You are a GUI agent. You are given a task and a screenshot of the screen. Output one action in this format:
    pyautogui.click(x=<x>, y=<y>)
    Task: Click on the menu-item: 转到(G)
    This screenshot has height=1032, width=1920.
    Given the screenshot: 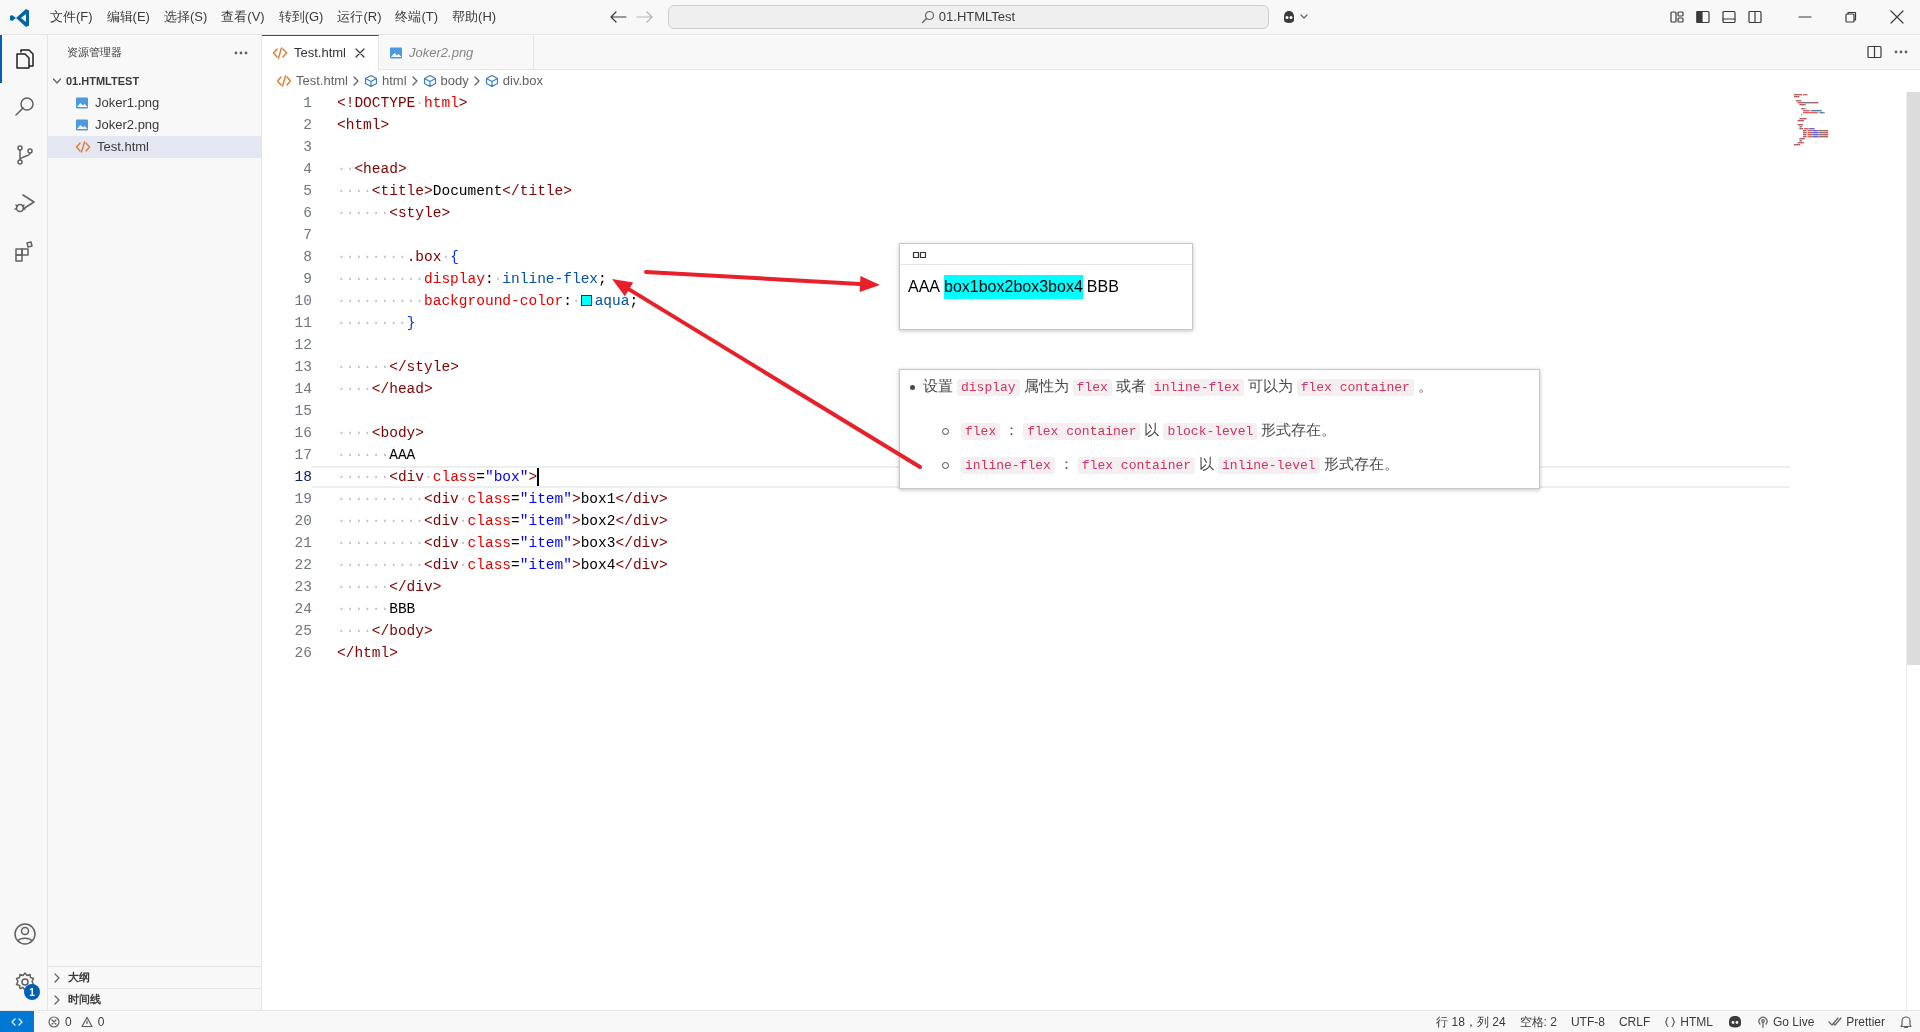 What is the action you would take?
    pyautogui.click(x=301, y=17)
    